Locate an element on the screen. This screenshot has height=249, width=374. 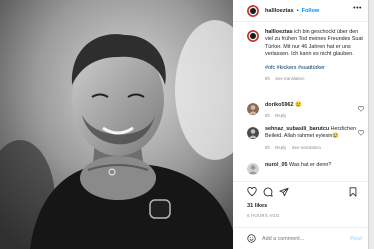
follow-button: Follow is located at coordinates (311, 11).